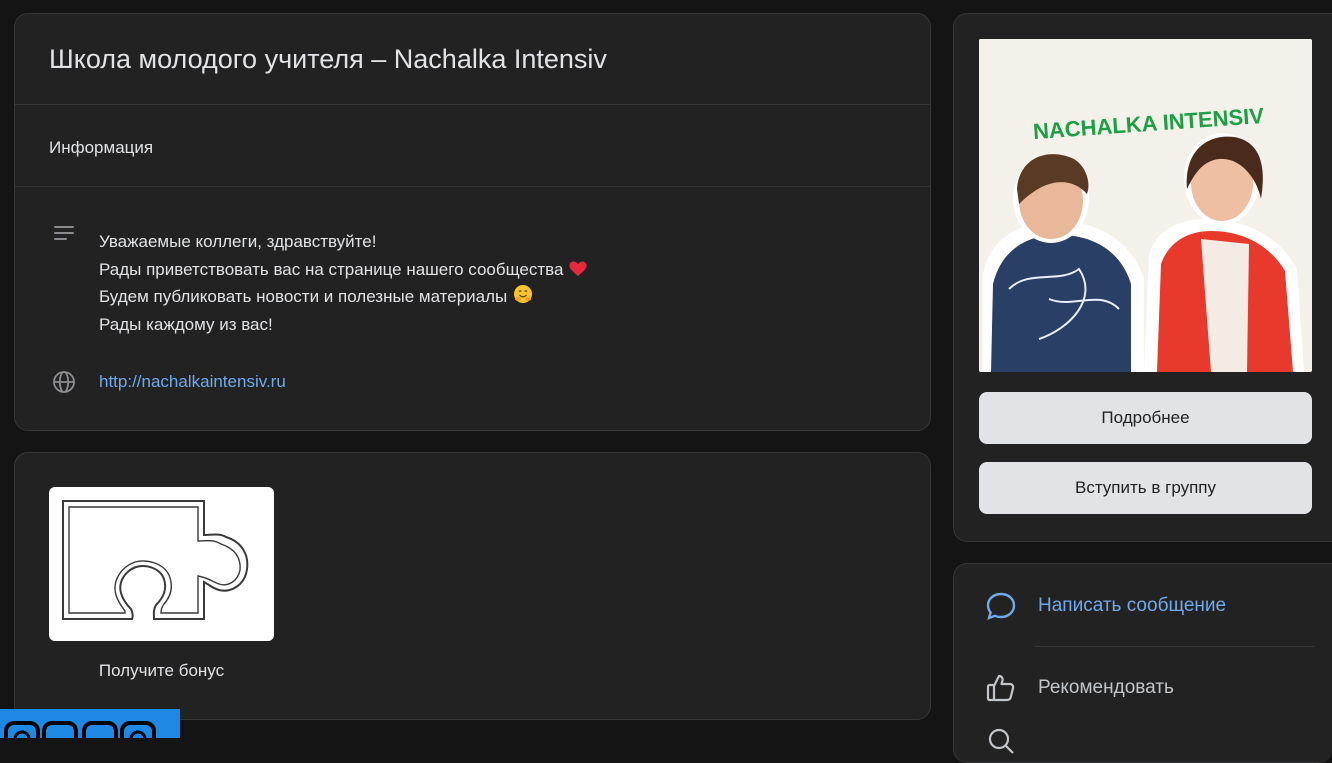 This screenshot has height=763, width=1332. Describe the element at coordinates (1001, 606) in the screenshot. I see `message-bubble-icon` at that location.